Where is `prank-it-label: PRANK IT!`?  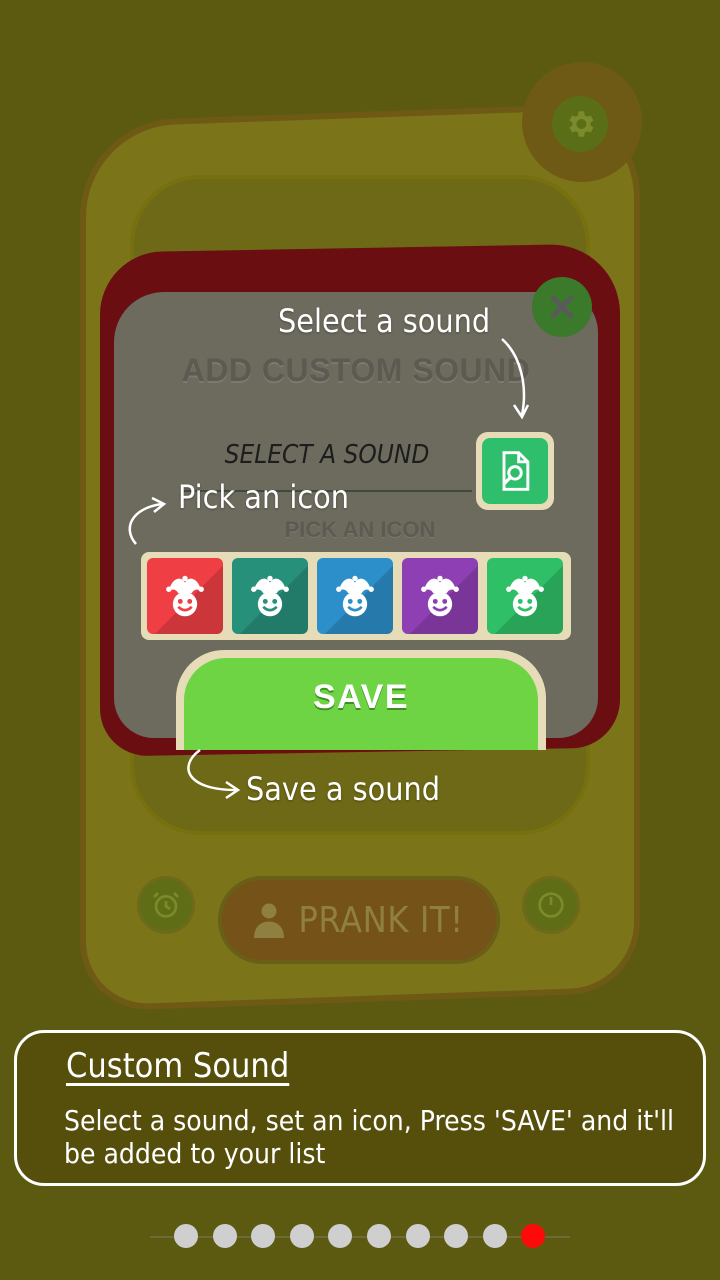
prank-it-label: PRANK IT! is located at coordinates (381, 920).